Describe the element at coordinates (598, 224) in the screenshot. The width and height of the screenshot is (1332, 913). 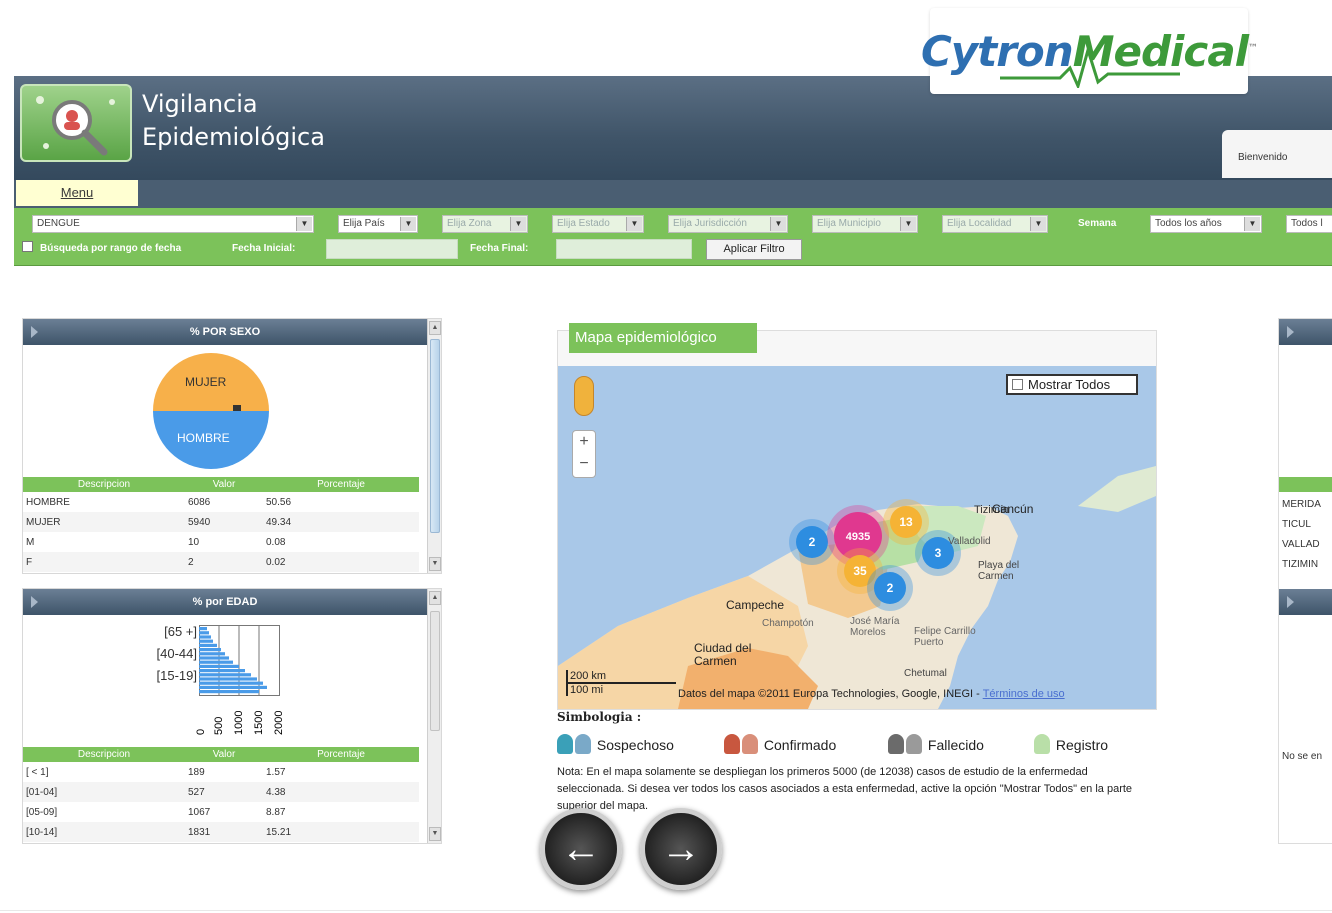
I see `state-select: Elija Estado ▼` at that location.